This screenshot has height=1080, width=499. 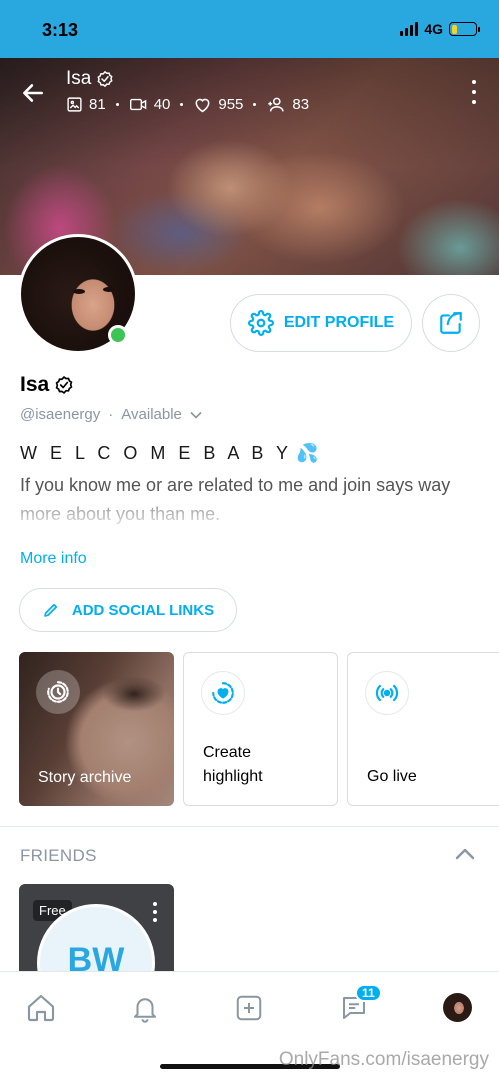 What do you see at coordinates (368, 993) in the screenshot?
I see `messages-badge: 11` at bounding box center [368, 993].